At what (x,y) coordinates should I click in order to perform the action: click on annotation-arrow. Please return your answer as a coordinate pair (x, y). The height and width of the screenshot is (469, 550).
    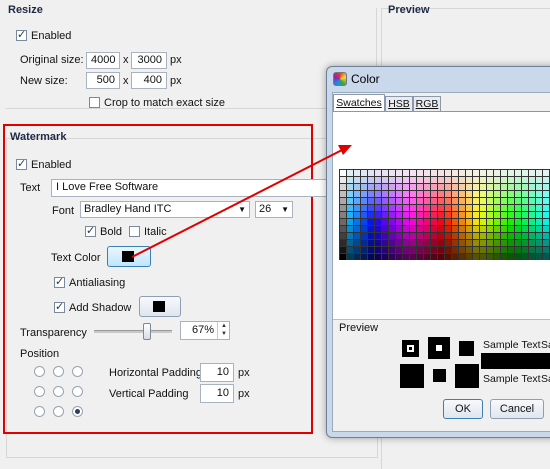
    Looking at the image, I should click on (241, 201).